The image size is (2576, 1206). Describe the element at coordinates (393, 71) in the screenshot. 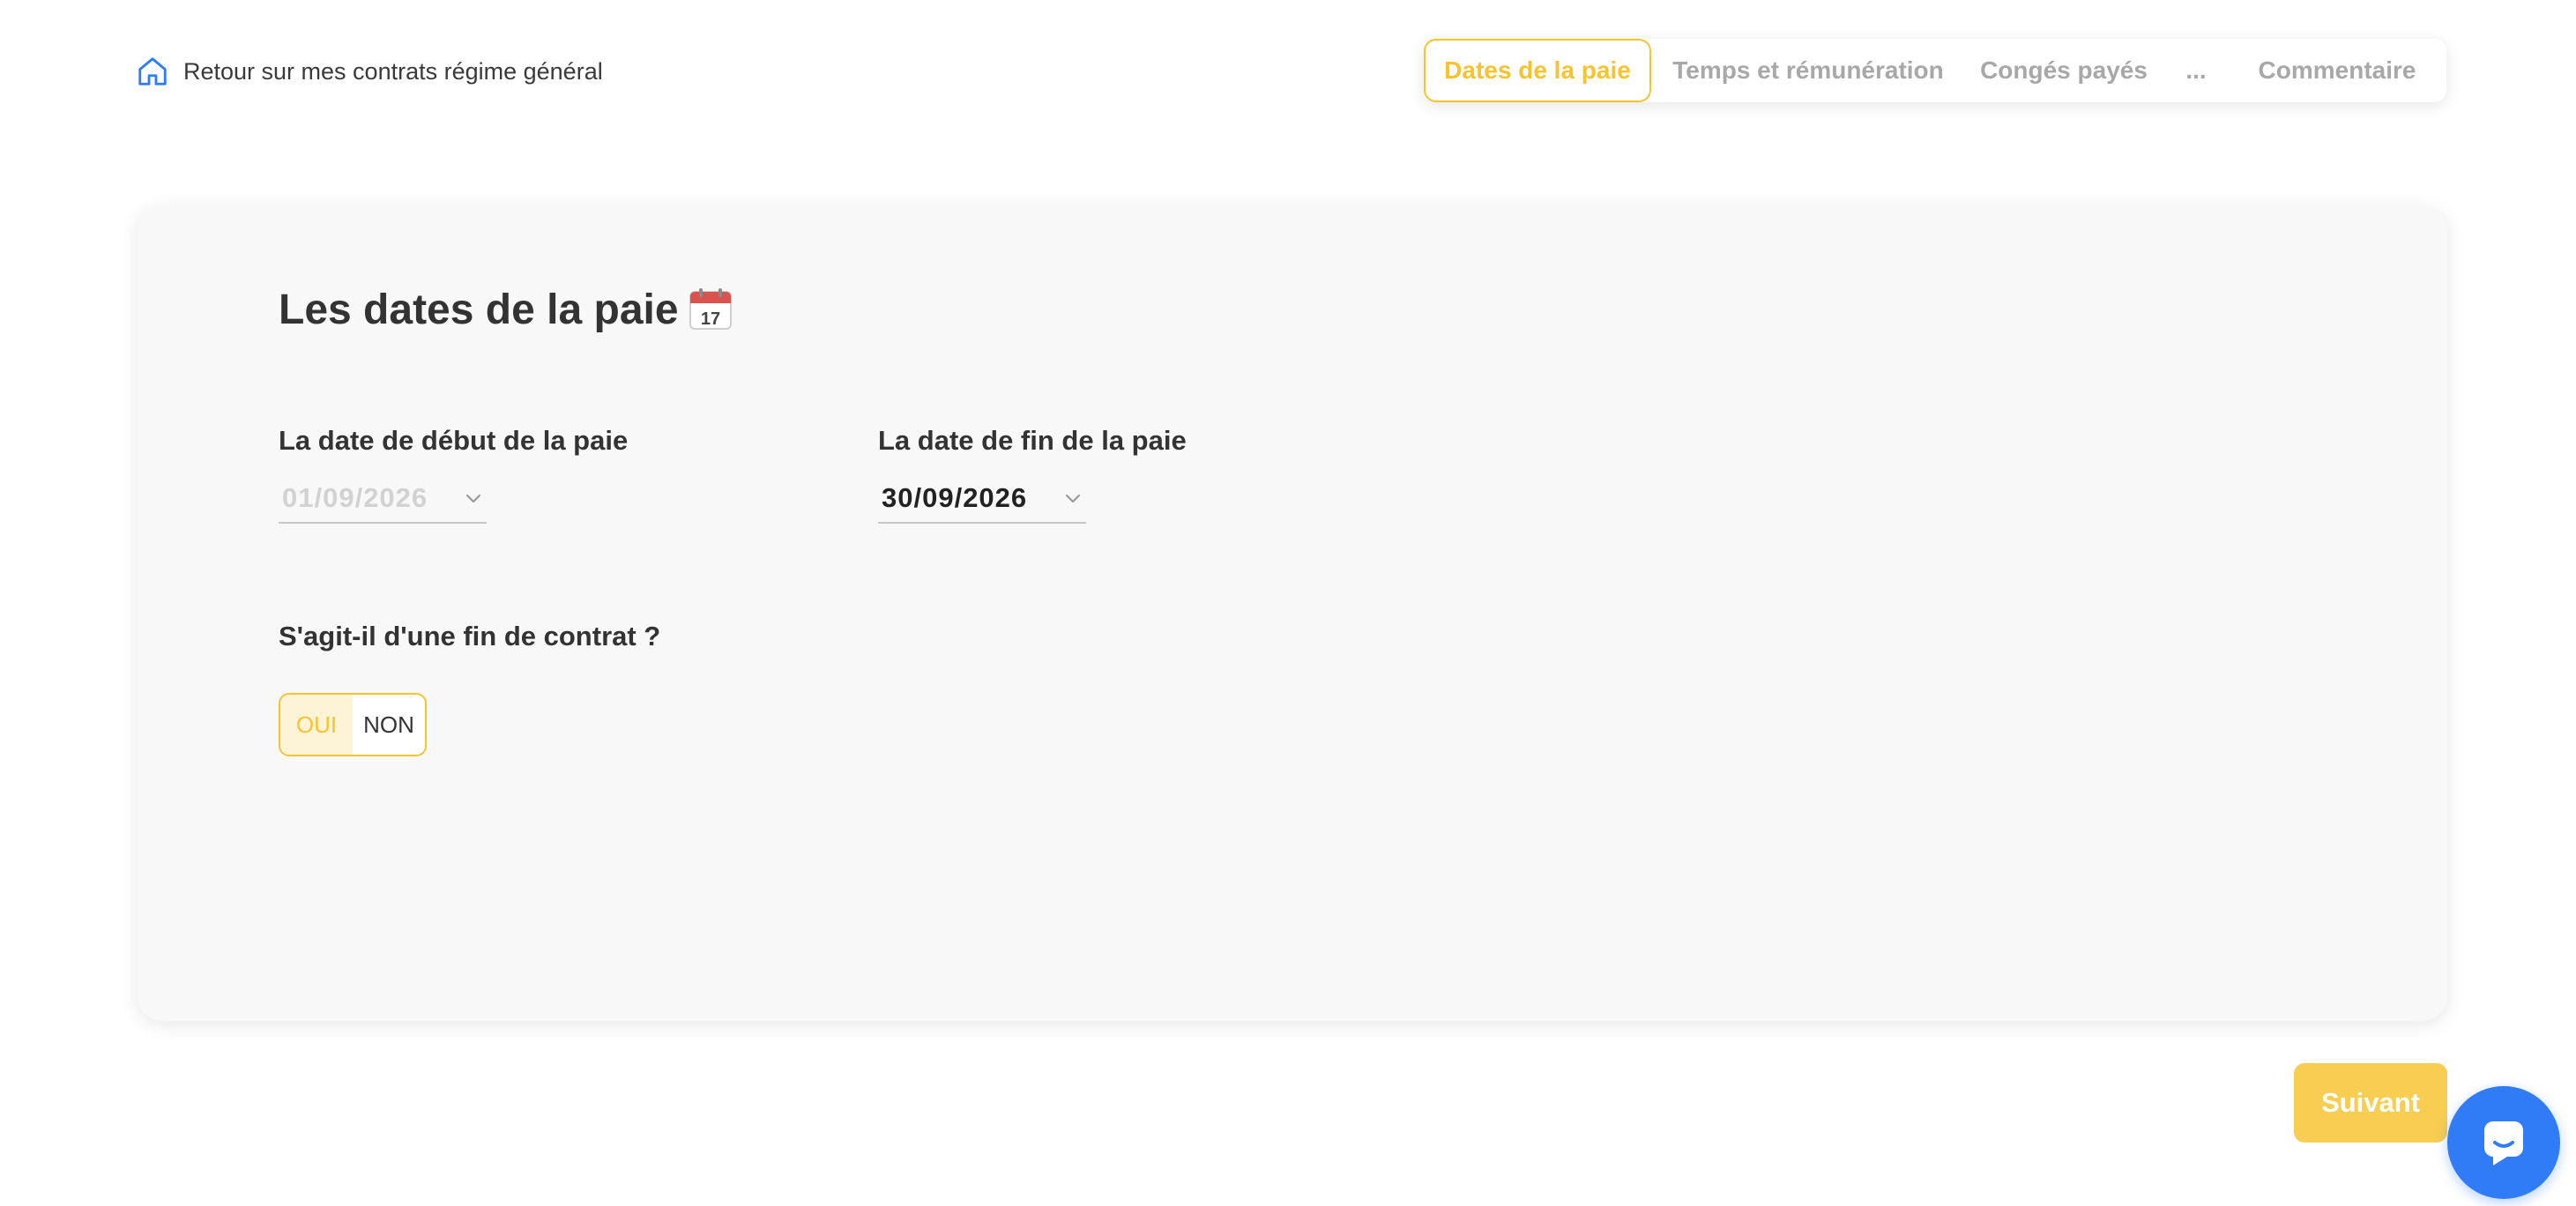

I see `back-link-label: Retour sur mes contrats régime général` at that location.